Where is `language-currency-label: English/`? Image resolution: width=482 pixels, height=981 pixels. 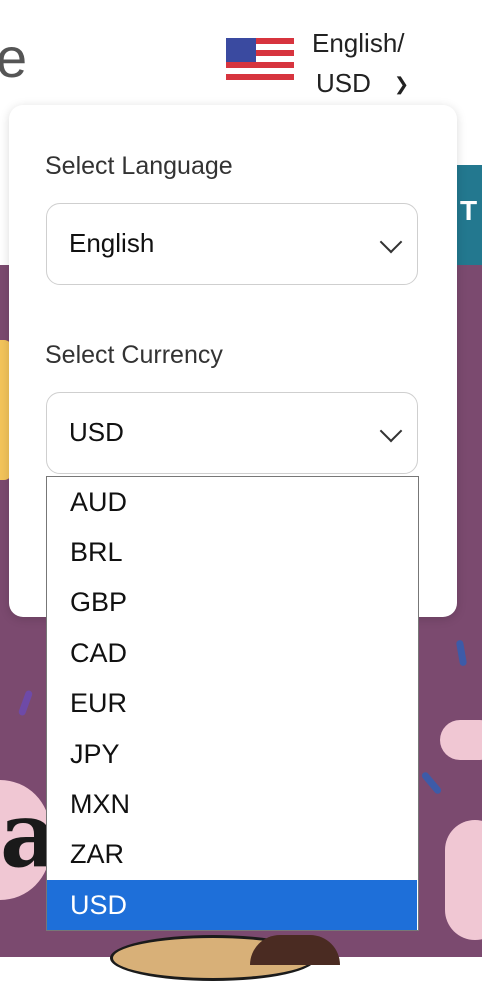 language-currency-label: English/ is located at coordinates (358, 43).